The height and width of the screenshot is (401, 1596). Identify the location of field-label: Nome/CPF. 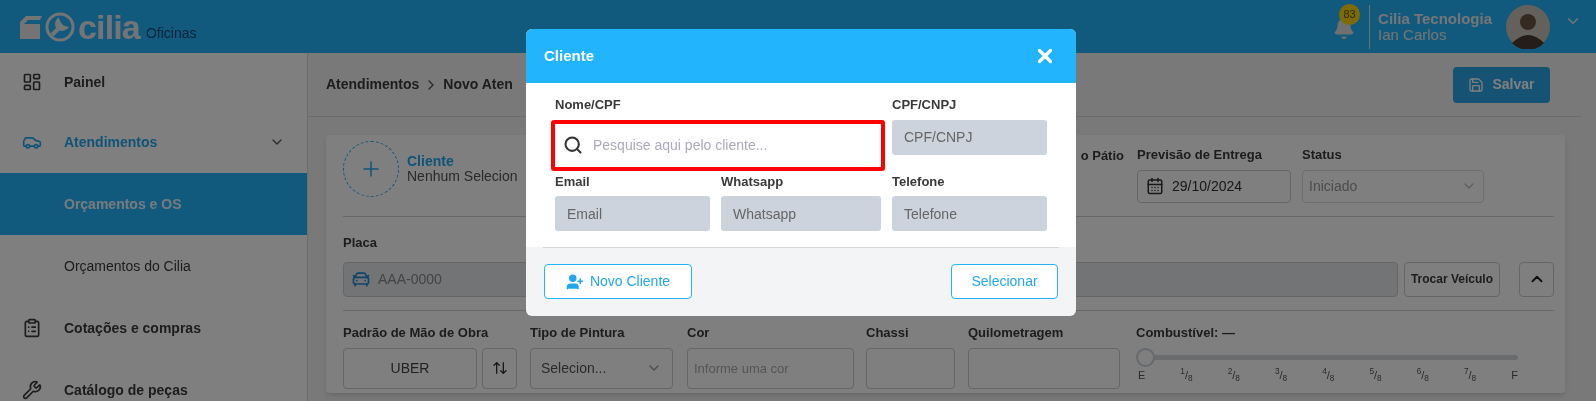
(588, 105).